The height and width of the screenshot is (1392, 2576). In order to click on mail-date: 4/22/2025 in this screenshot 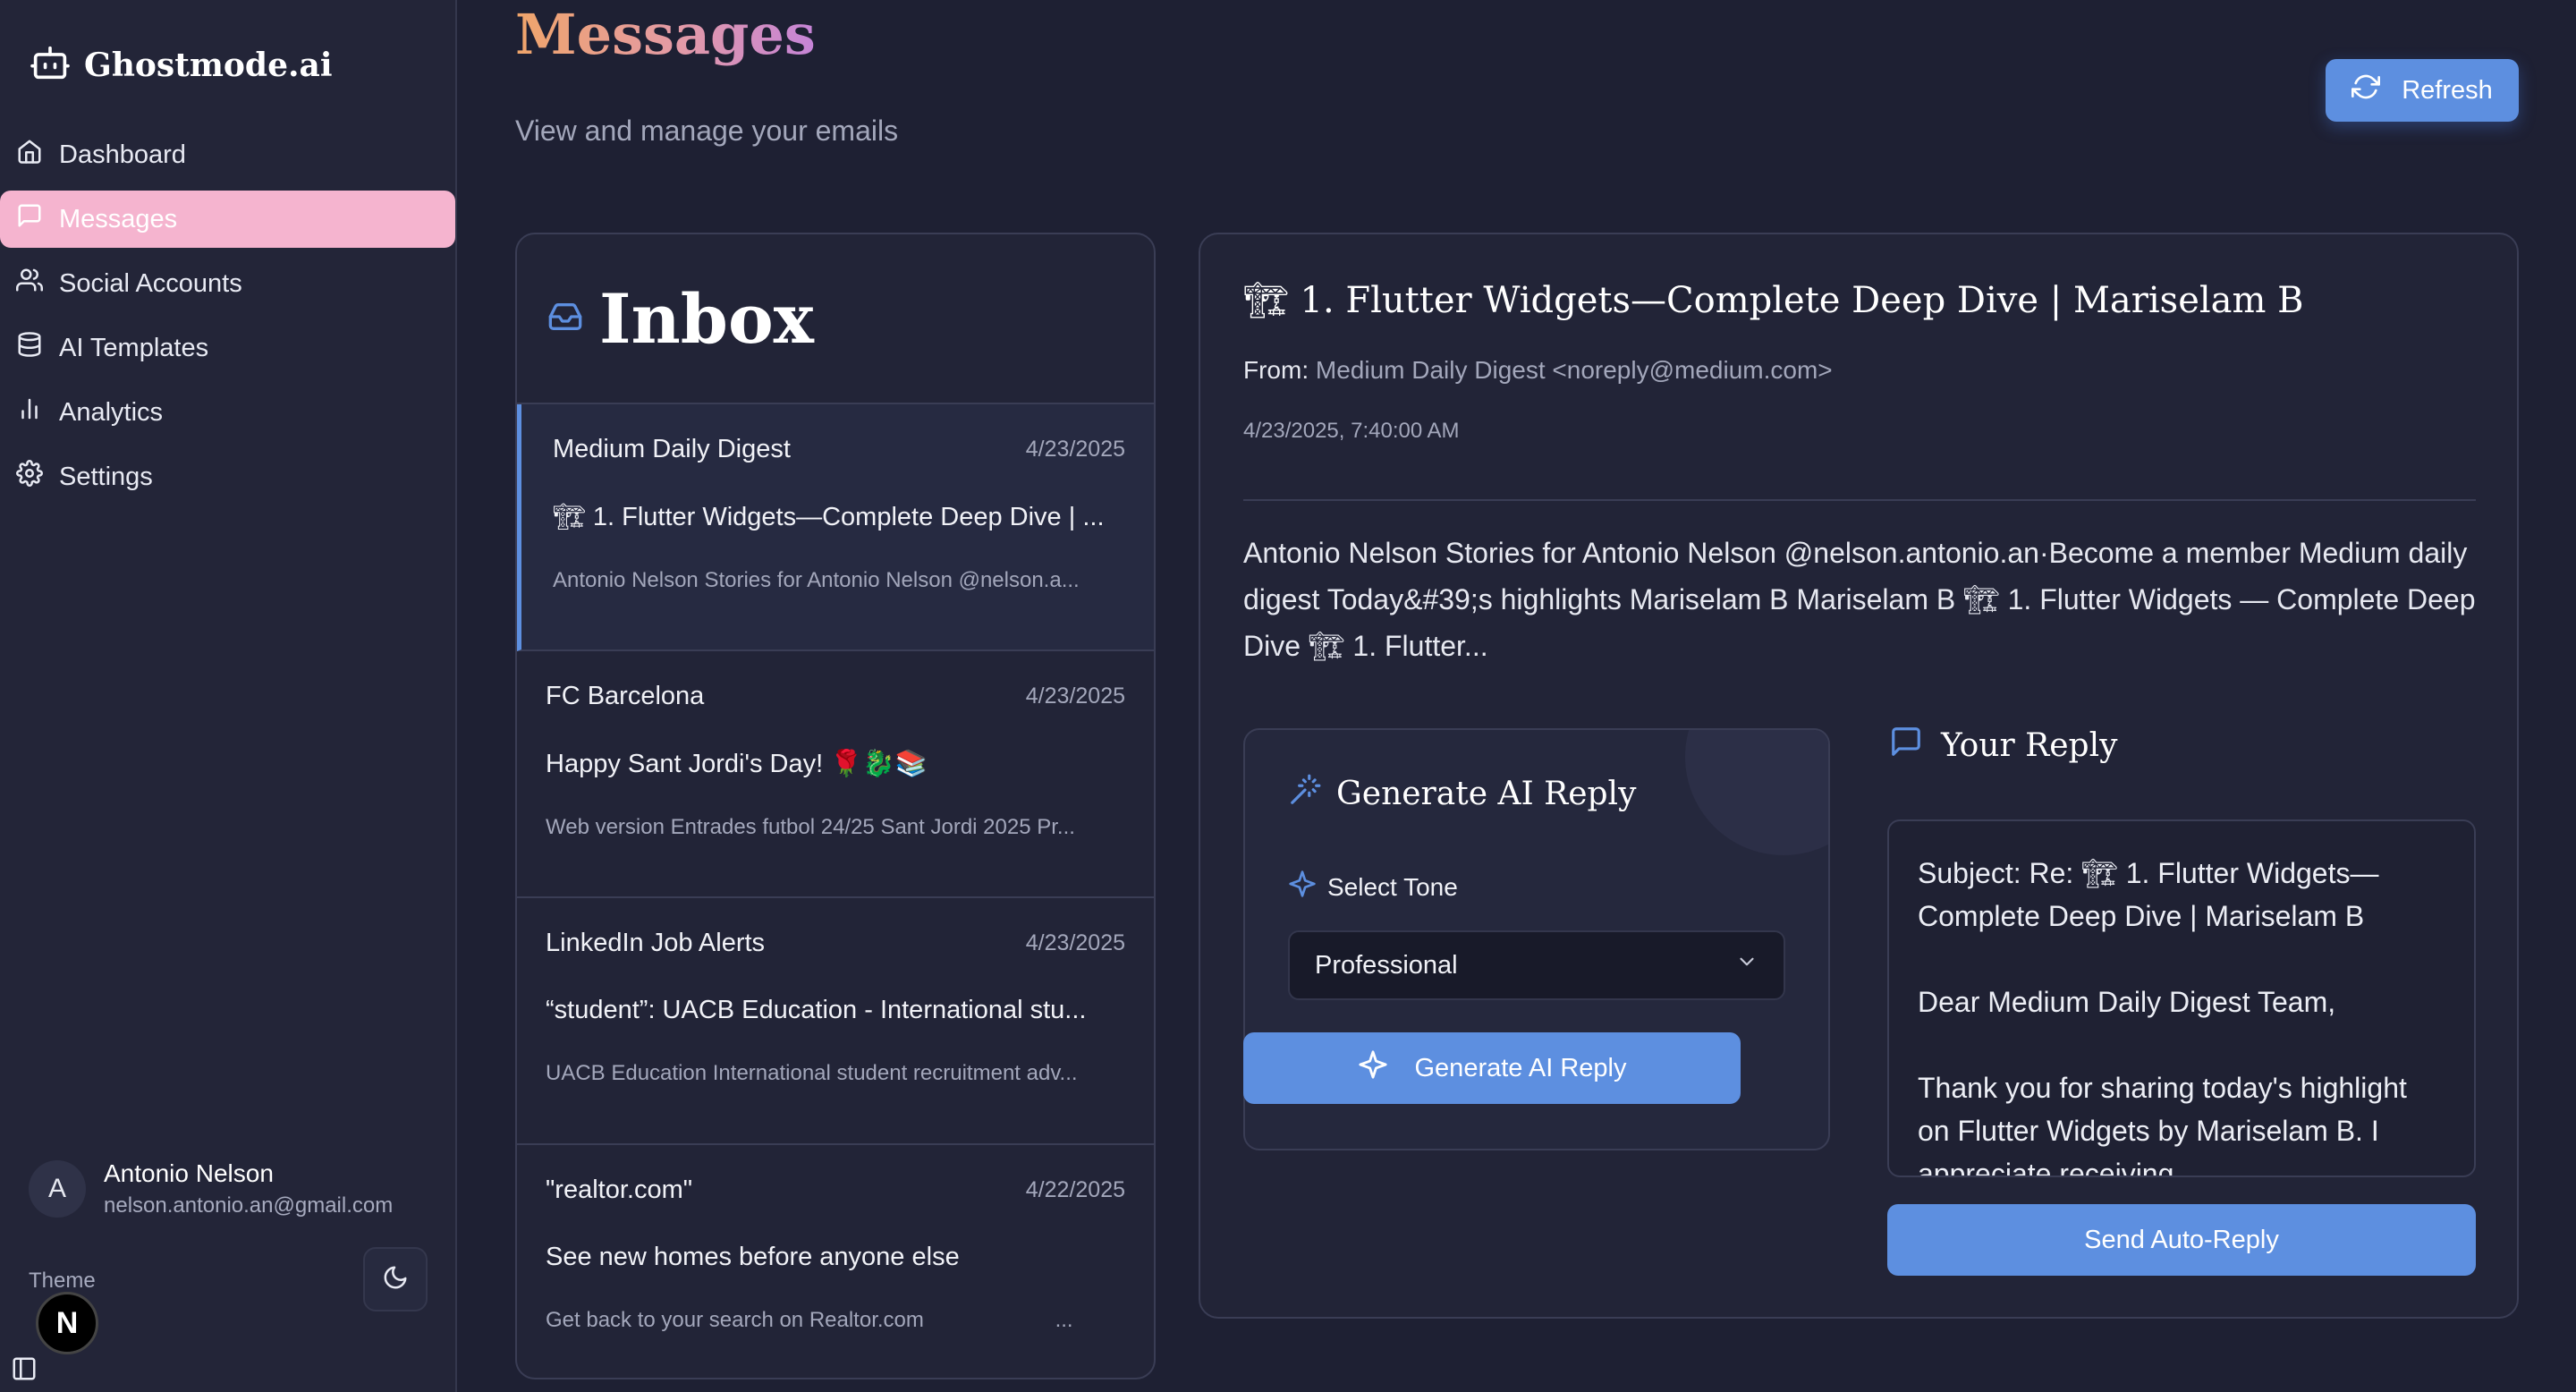, I will do `click(1075, 1189)`.